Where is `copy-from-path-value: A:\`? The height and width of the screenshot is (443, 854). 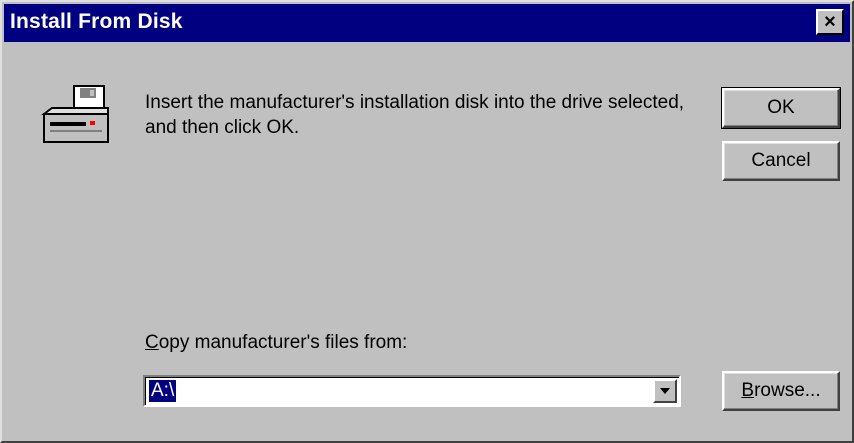 copy-from-path-value: A:\ is located at coordinates (163, 391).